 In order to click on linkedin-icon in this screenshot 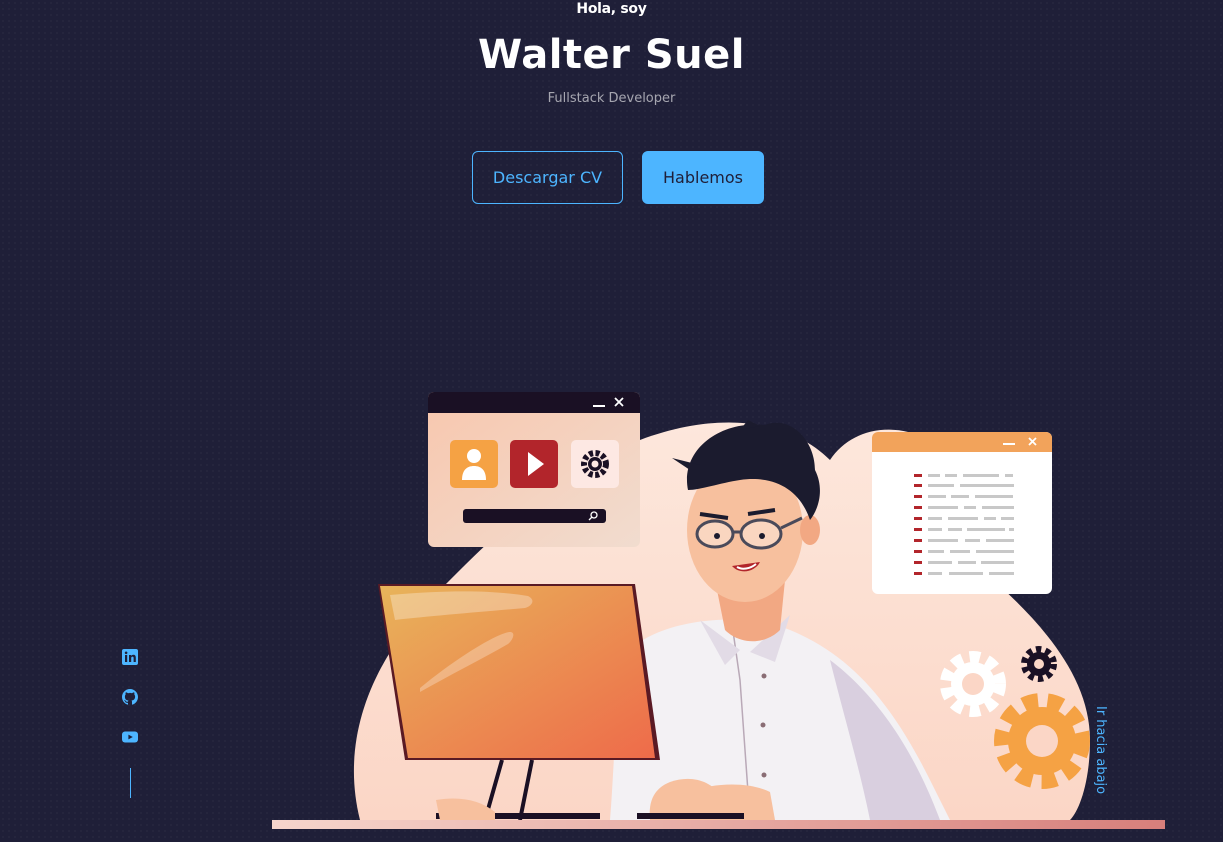, I will do `click(130, 657)`.